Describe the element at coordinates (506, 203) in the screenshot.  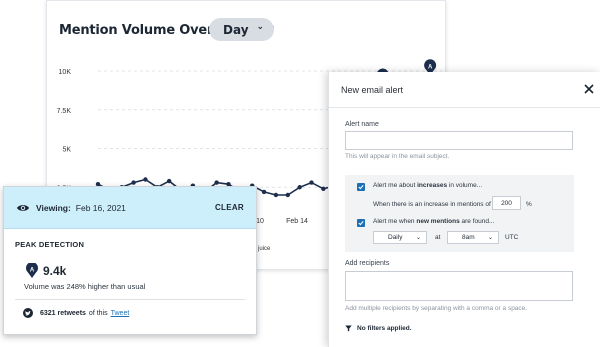
I see `increase-percent-input: 200` at that location.